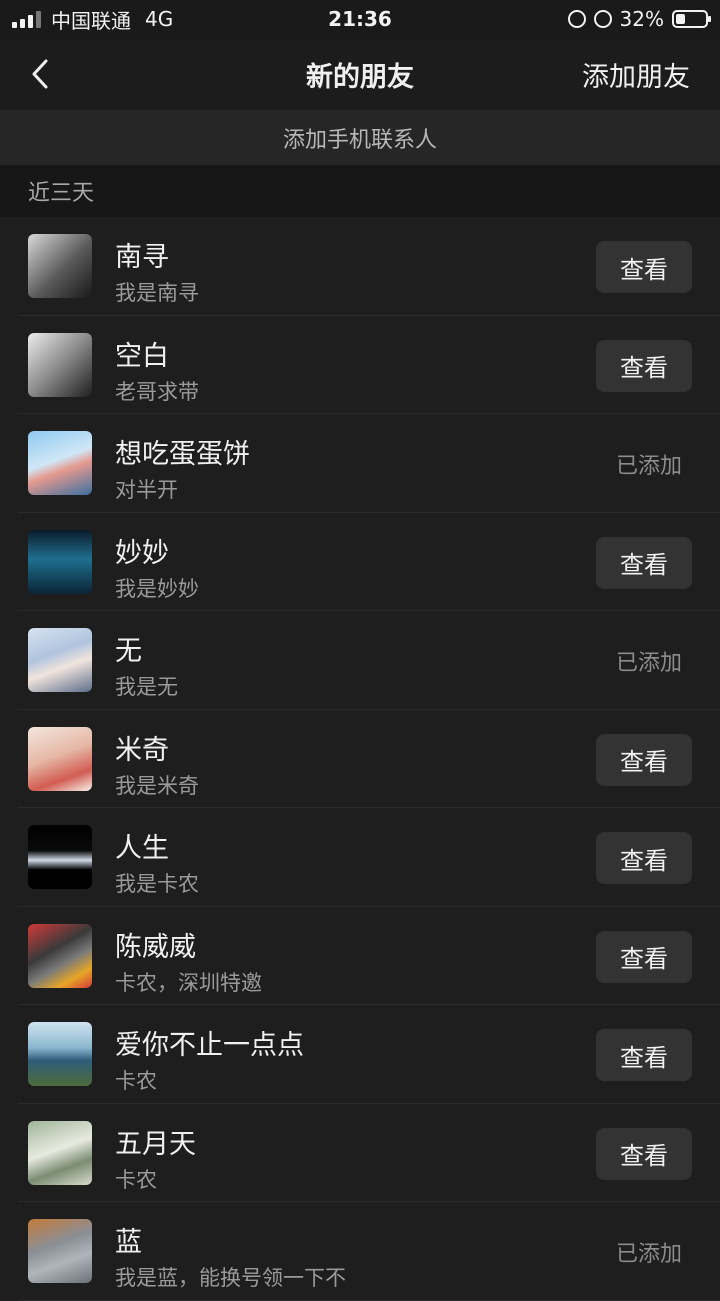 The height and width of the screenshot is (1301, 720). I want to click on friend-request-row: 五月天卡农 查看, so click(360, 1153).